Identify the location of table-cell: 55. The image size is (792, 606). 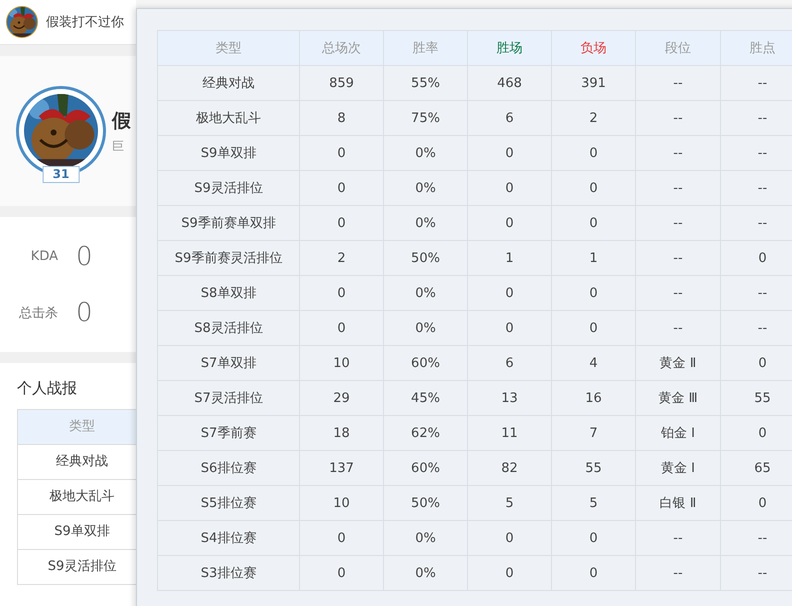
(594, 468).